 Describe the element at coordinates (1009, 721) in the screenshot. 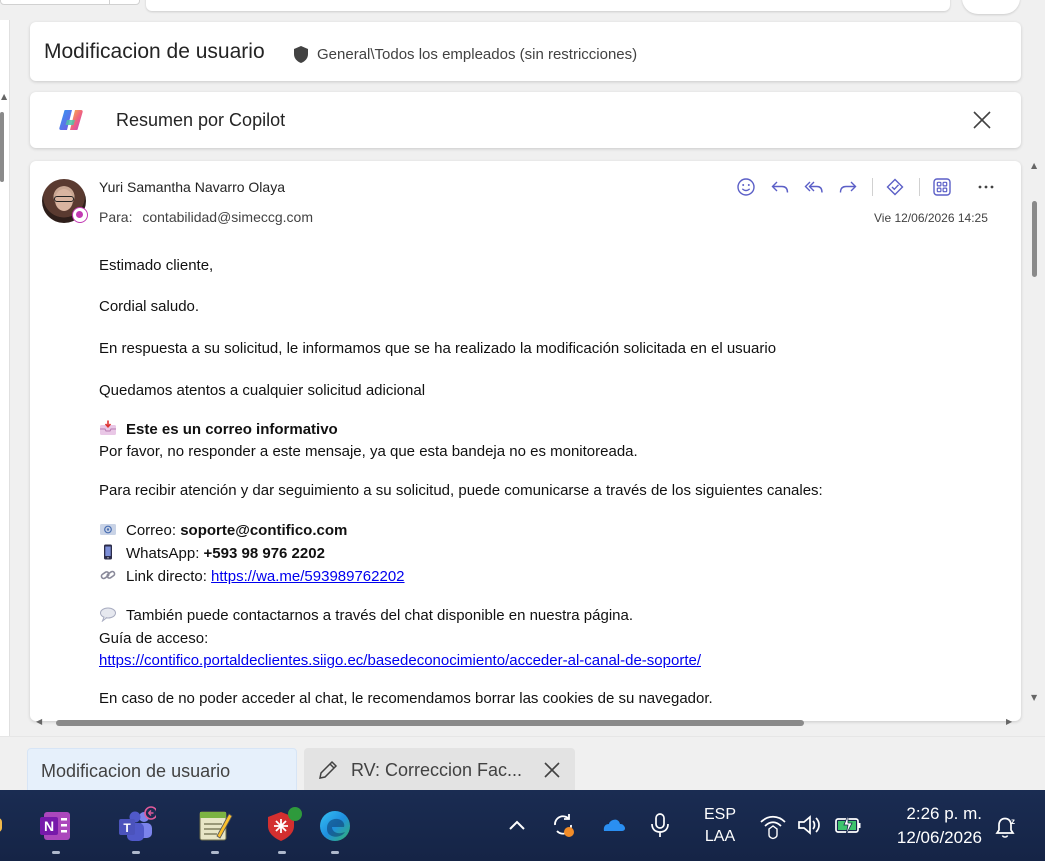

I see `scroll-right-arrow-icon: ▶` at that location.